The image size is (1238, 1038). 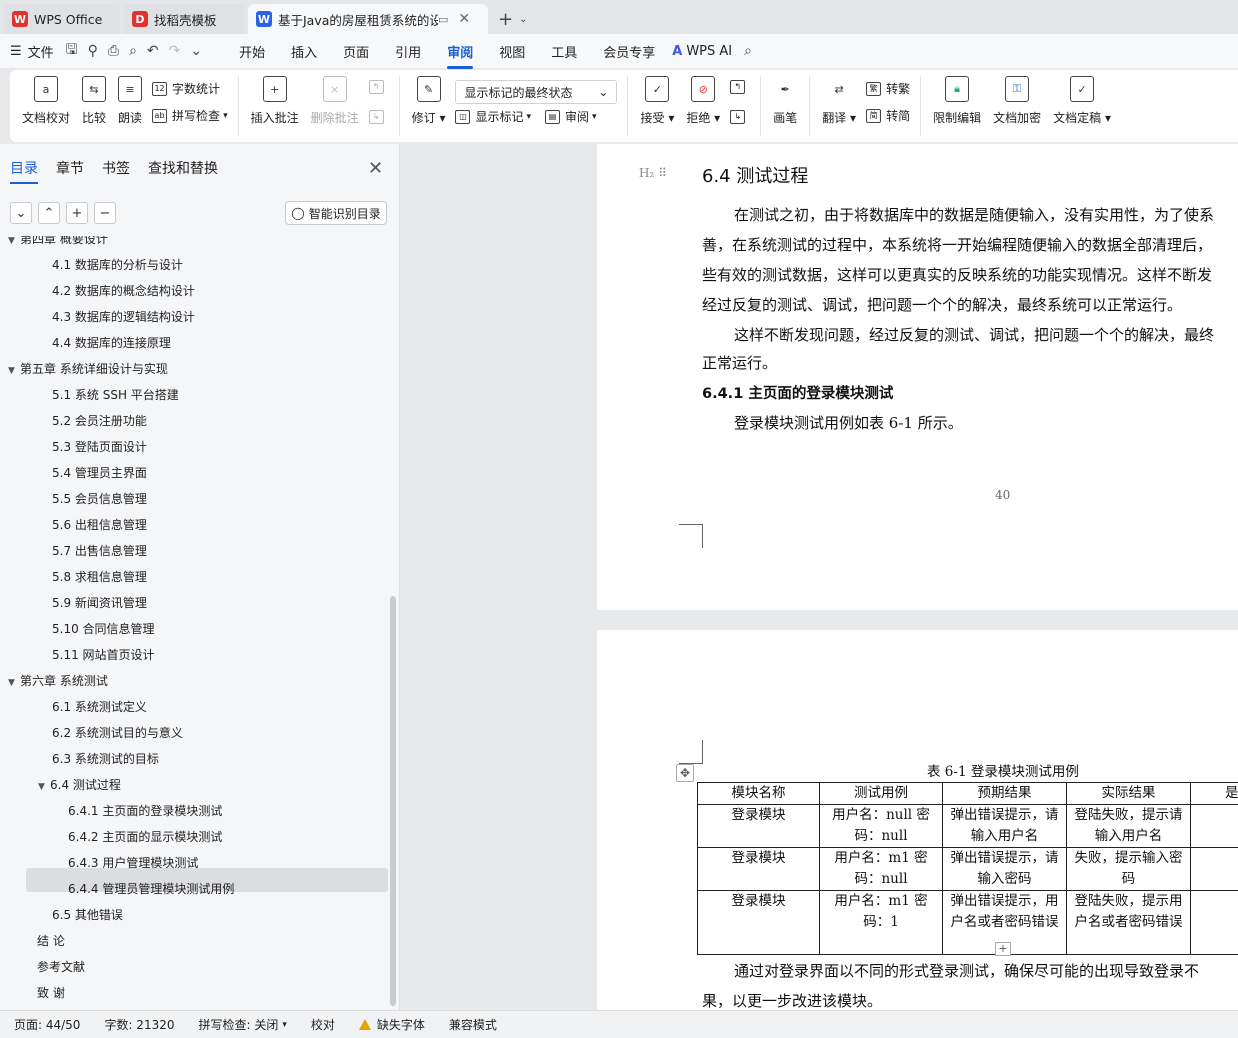 What do you see at coordinates (49, 213) in the screenshot?
I see `collapse-up-icon: ⌃` at bounding box center [49, 213].